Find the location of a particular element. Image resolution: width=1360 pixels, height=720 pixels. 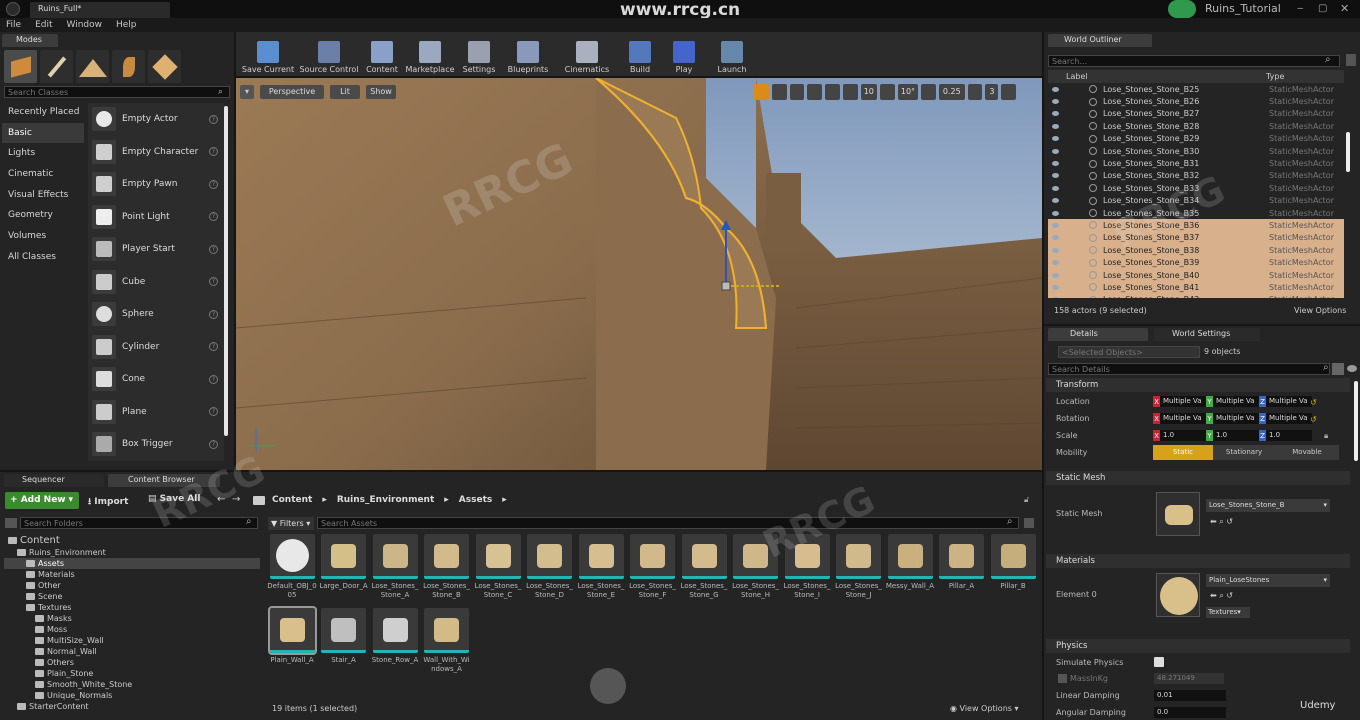

outliner-row: Lose_Stones_Stone_B28 StaticMeshActor is located at coordinates (1196, 126).